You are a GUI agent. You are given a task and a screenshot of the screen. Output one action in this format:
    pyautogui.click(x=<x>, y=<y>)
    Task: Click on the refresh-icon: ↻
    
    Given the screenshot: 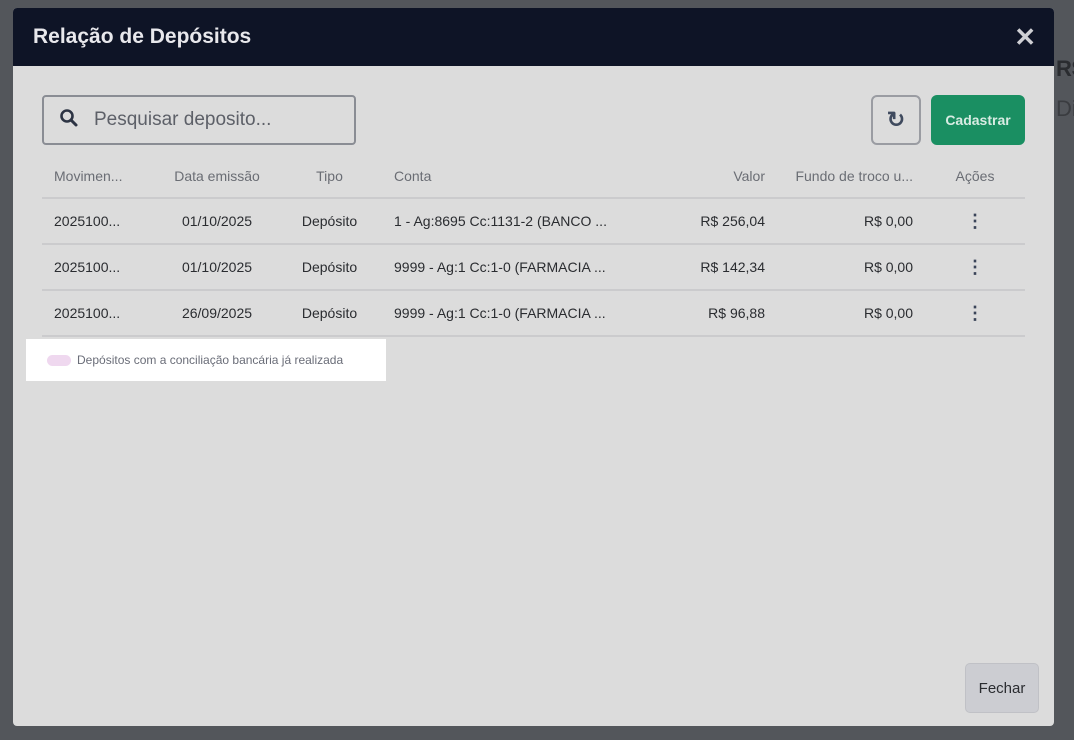 What is the action you would take?
    pyautogui.click(x=896, y=119)
    